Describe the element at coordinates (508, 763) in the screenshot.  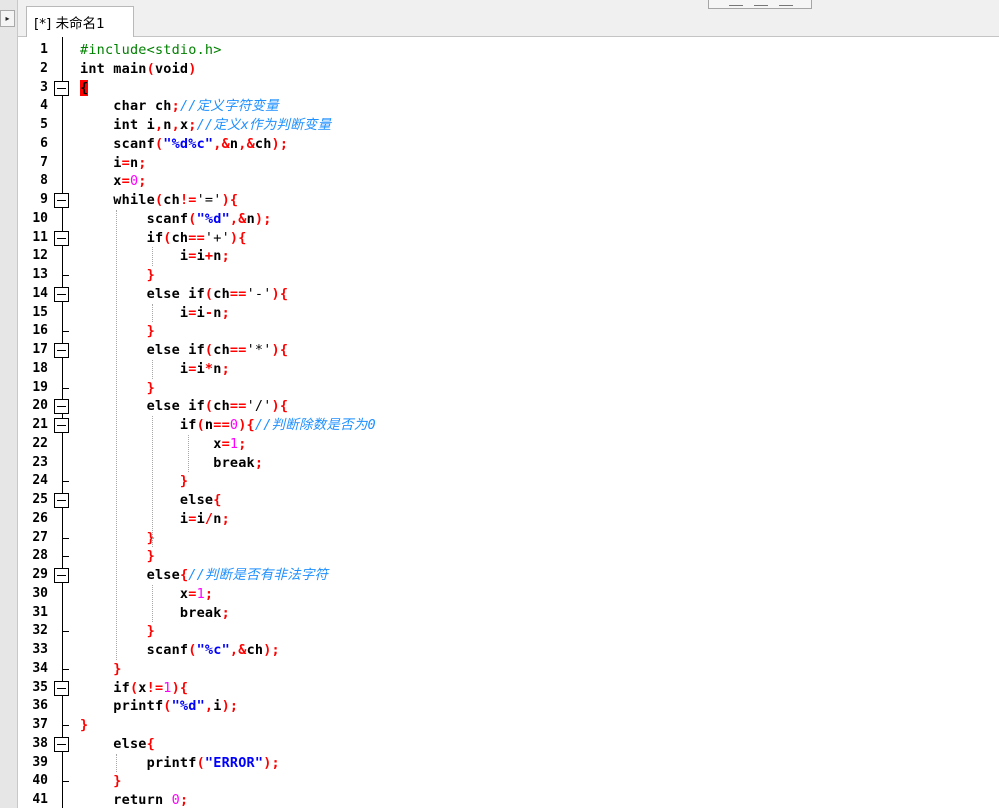
I see `code-line: 39 printf("ERROR");` at that location.